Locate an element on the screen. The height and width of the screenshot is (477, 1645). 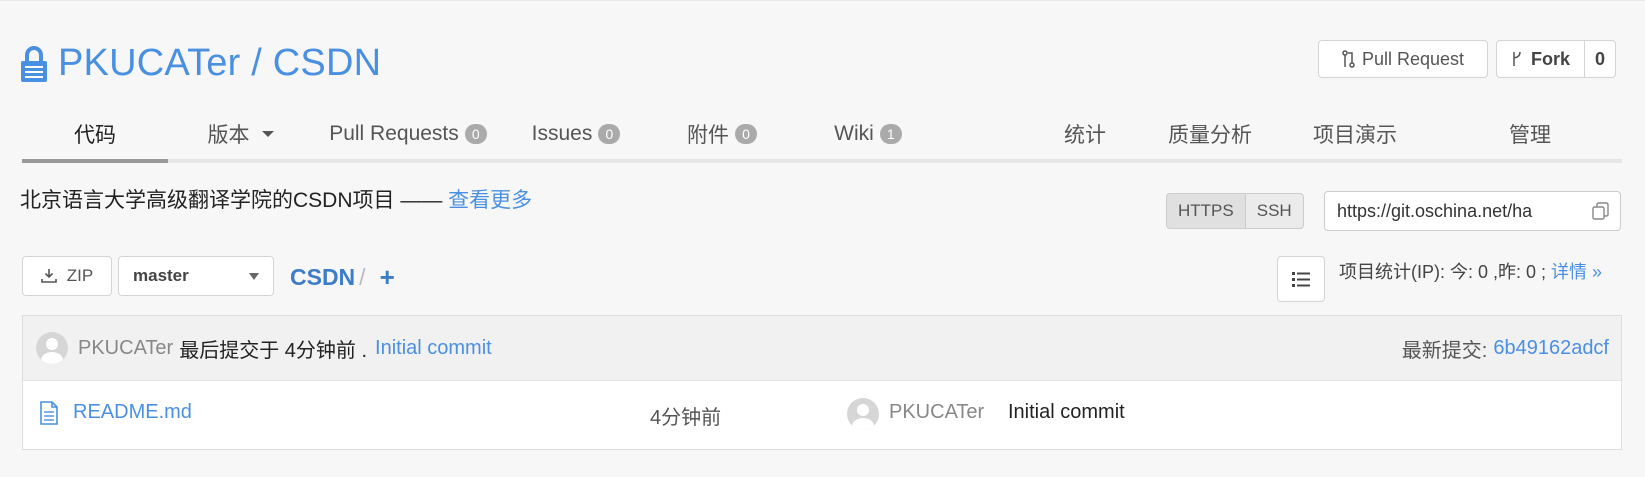
tab-stats: 统计 is located at coordinates (1085, 133).